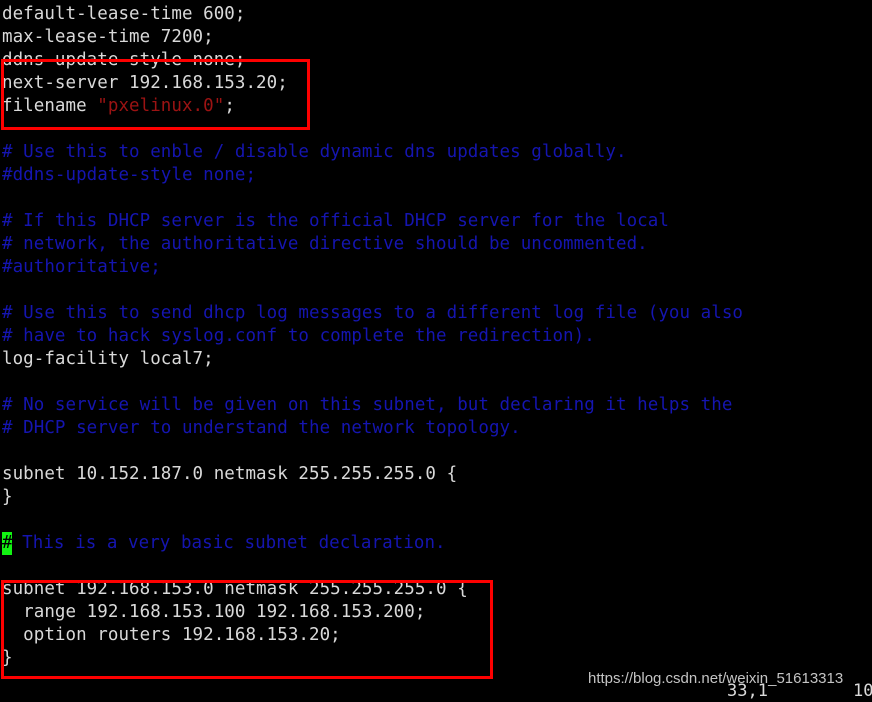  Describe the element at coordinates (108, 37) in the screenshot. I see `code-line: max-lease-time 7200;` at that location.